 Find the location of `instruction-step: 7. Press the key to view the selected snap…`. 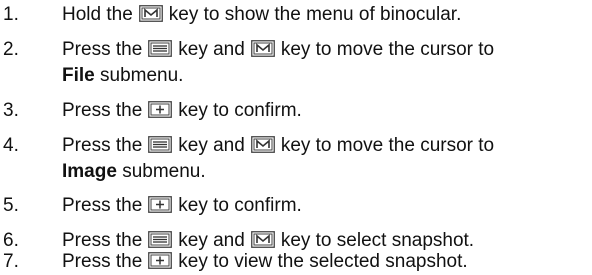

instruction-step: 7. Press the key to view the selected snap… is located at coordinates (296, 262).